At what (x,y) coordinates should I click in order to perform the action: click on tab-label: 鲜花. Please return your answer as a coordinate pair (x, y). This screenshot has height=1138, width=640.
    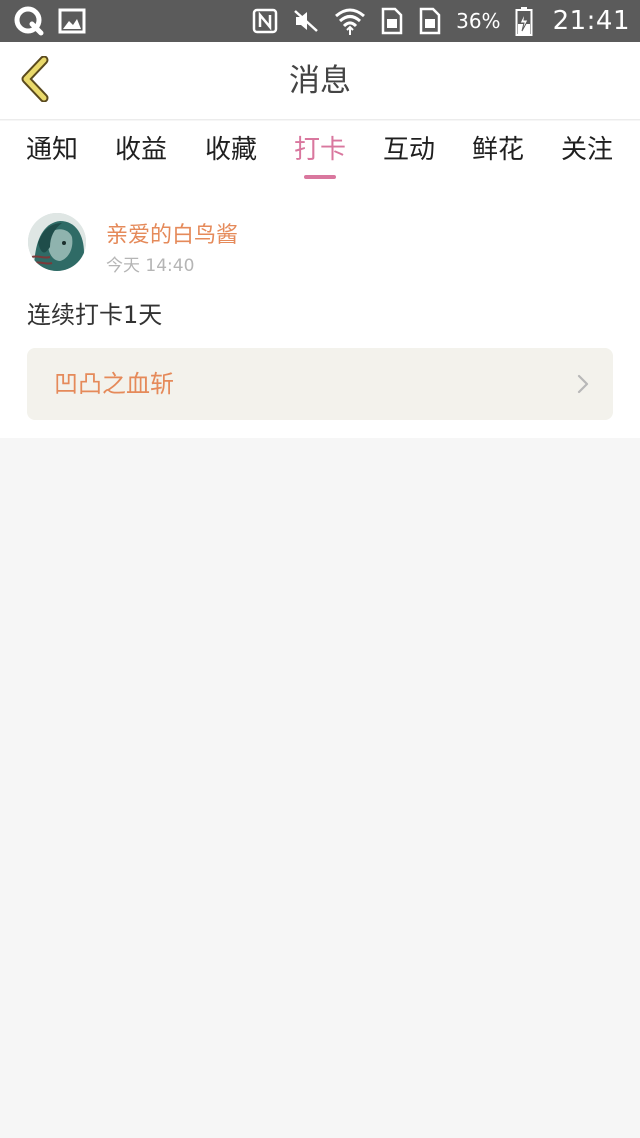
    Looking at the image, I should click on (497, 150).